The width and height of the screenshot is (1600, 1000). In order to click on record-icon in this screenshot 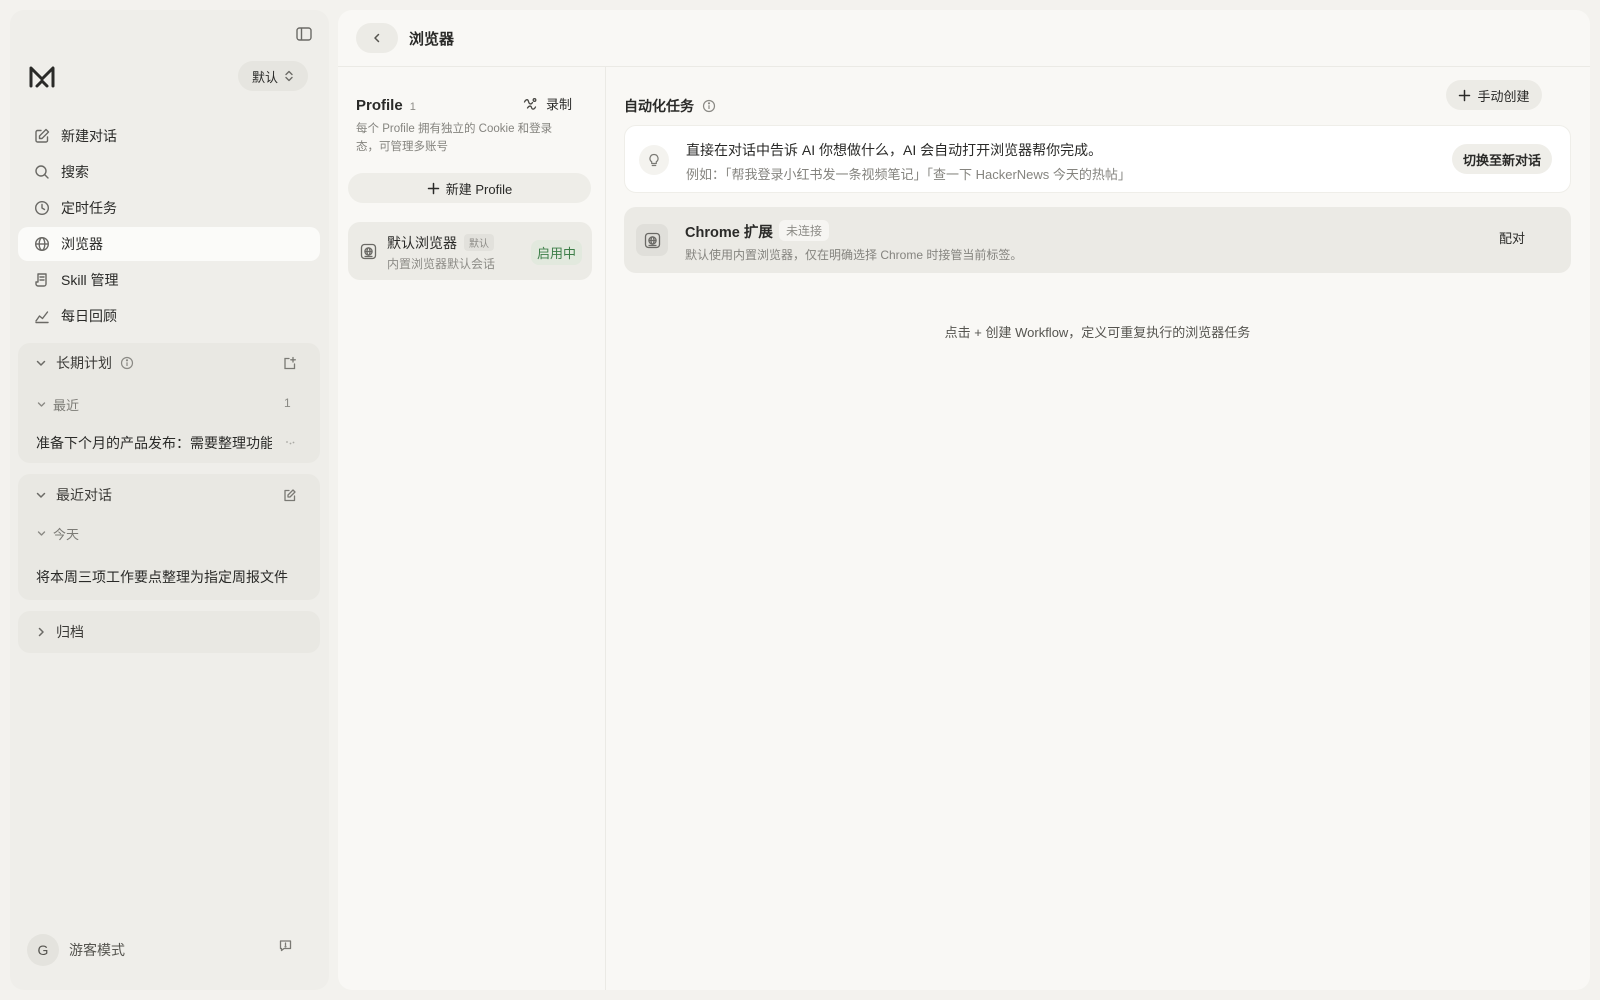, I will do `click(530, 104)`.